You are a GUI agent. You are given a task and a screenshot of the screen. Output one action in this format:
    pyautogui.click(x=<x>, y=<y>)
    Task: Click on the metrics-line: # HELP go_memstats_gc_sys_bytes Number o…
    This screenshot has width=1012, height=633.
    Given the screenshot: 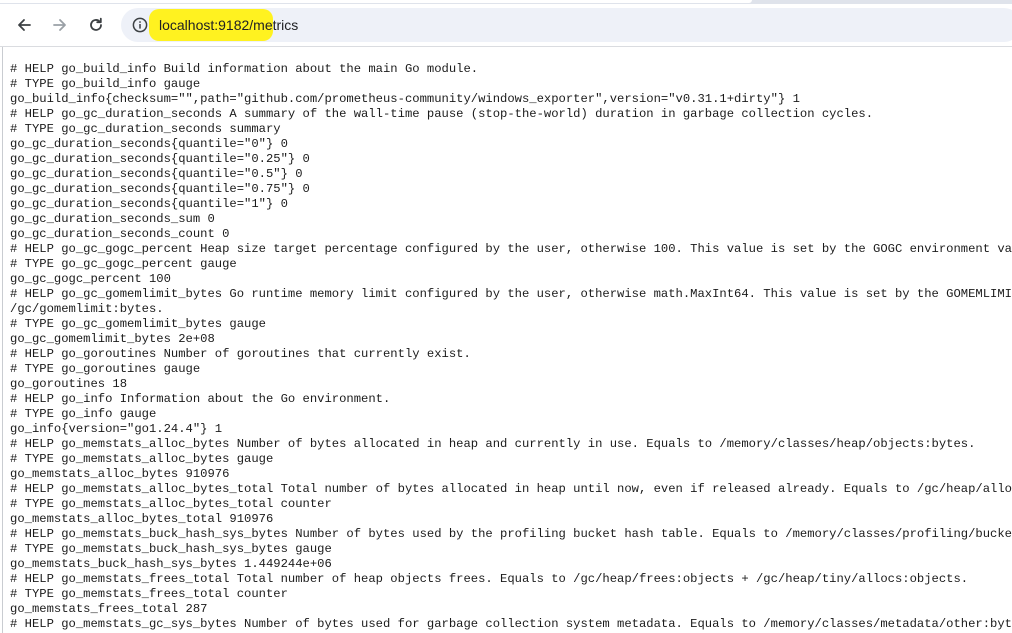 What is the action you would take?
    pyautogui.click(x=511, y=624)
    